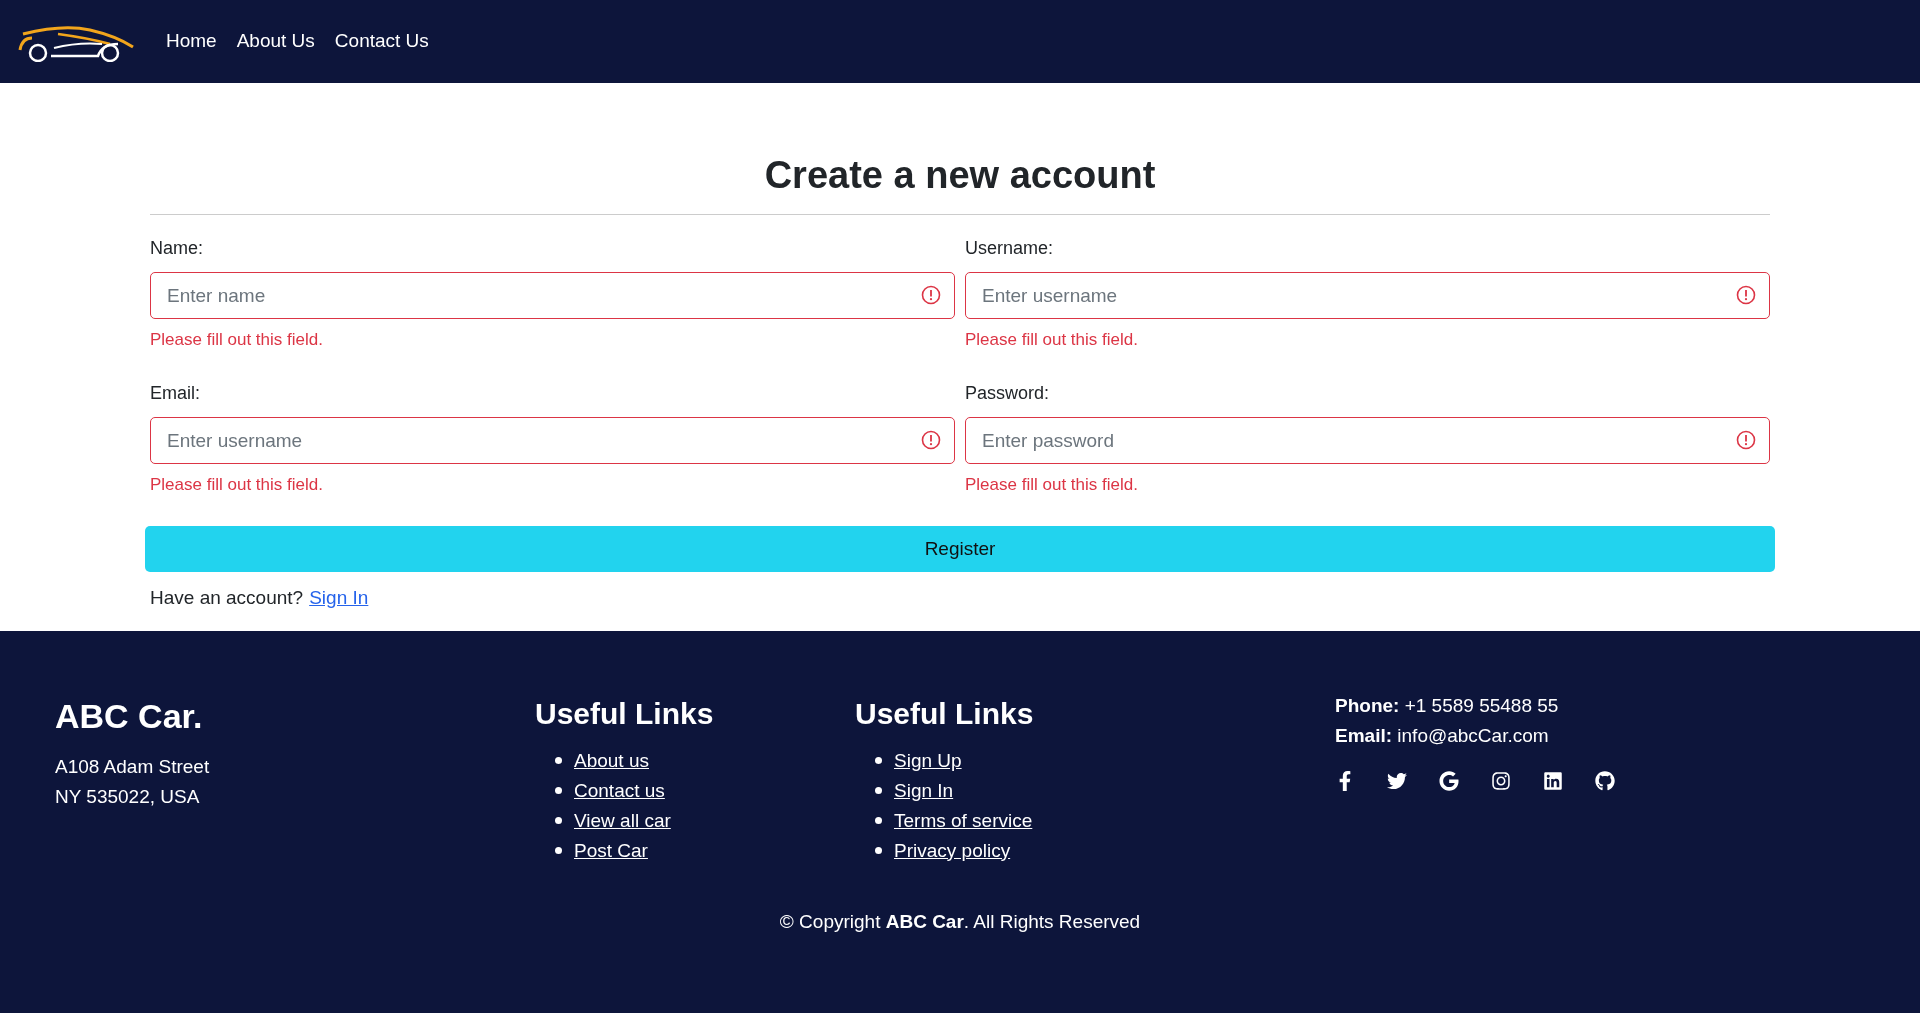 The height and width of the screenshot is (1013, 1920). I want to click on nav-link: Home, so click(191, 41).